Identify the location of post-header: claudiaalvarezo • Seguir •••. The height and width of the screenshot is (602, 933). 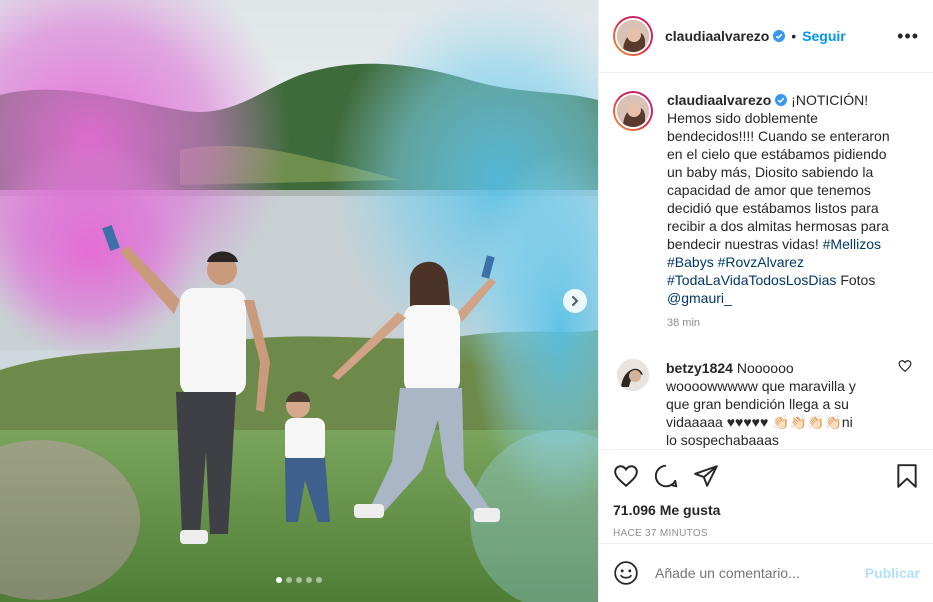
(766, 36).